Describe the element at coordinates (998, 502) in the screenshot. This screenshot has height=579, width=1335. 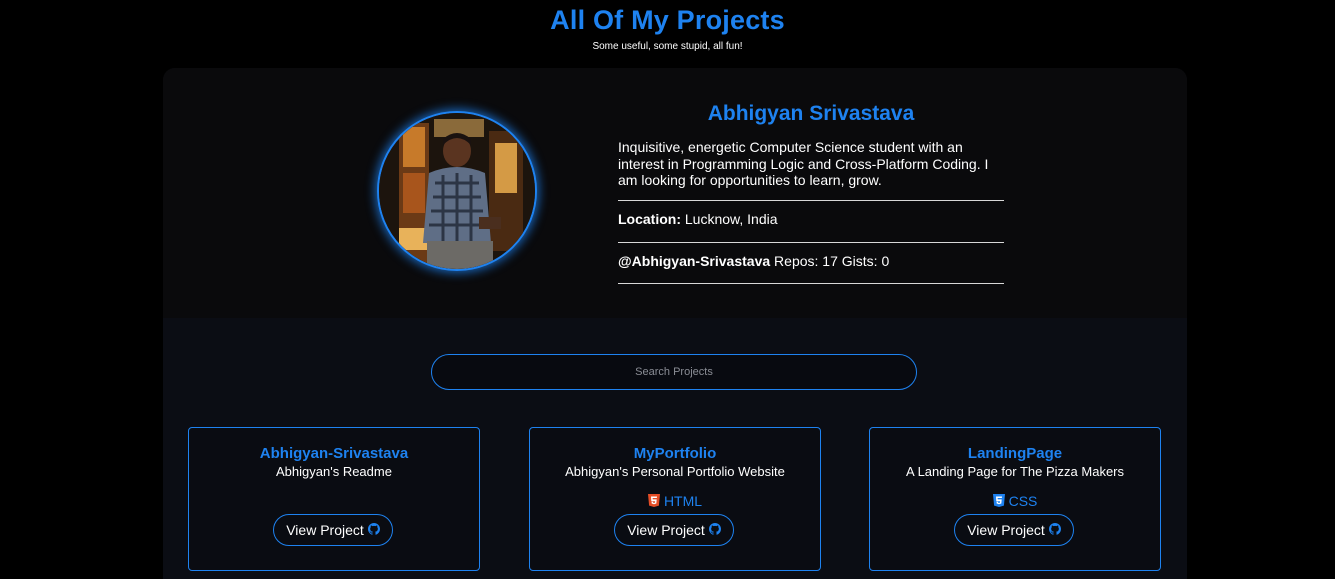
I see `css3-icon` at that location.